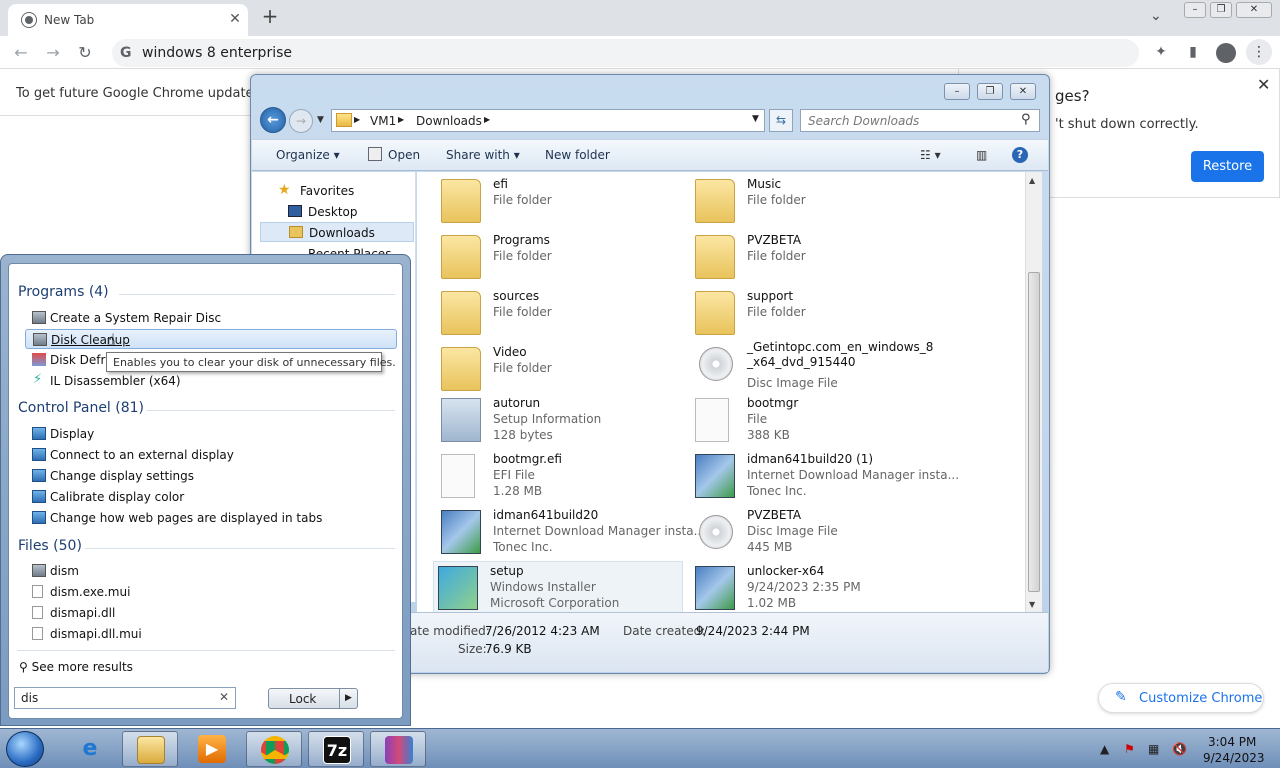  What do you see at coordinates (337, 232) in the screenshot?
I see `nav-item-downloads: Downloads` at bounding box center [337, 232].